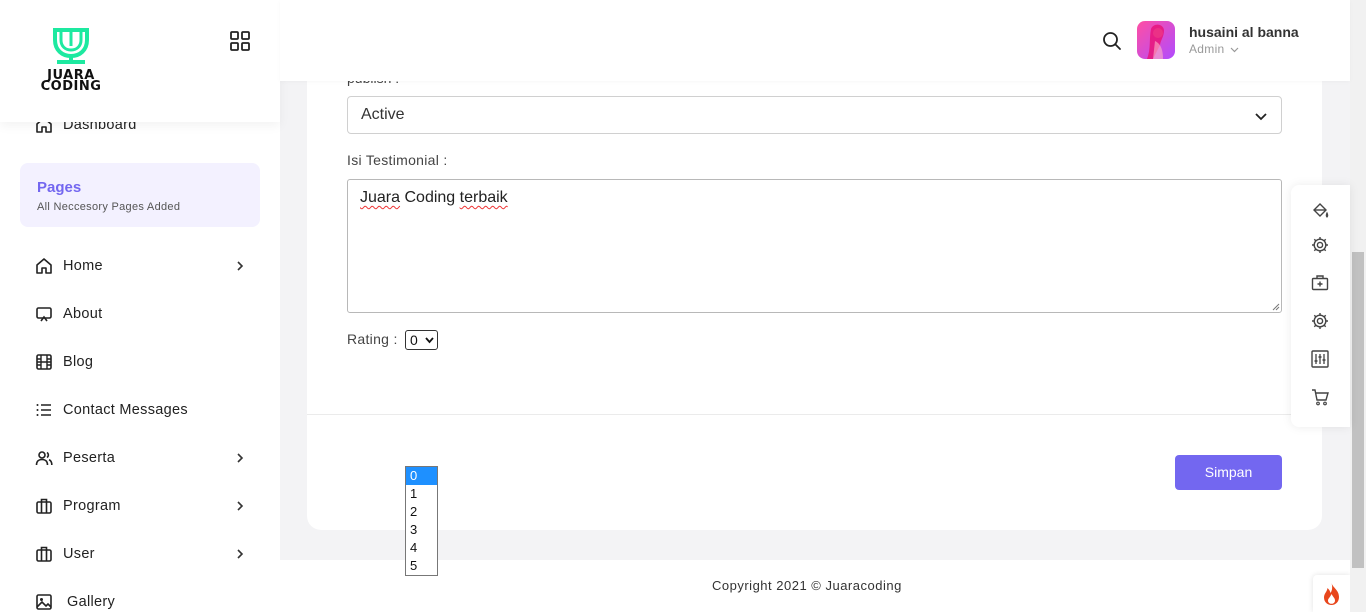  I want to click on rating-option: 0, so click(421, 476).